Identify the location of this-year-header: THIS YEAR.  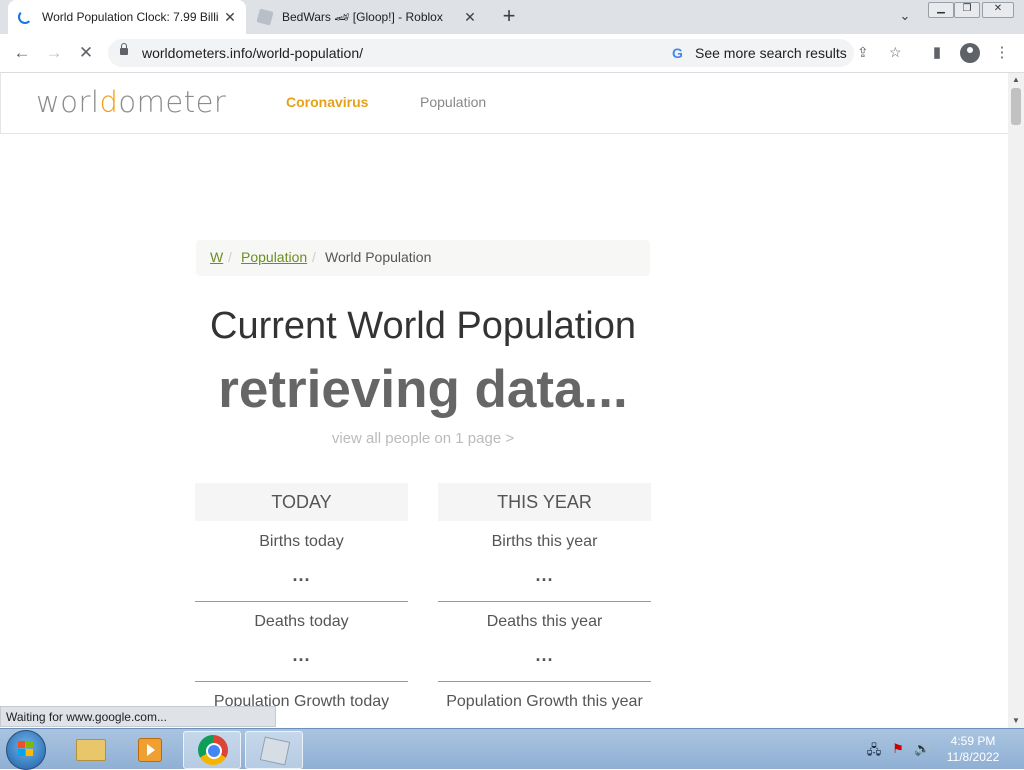
(544, 502).